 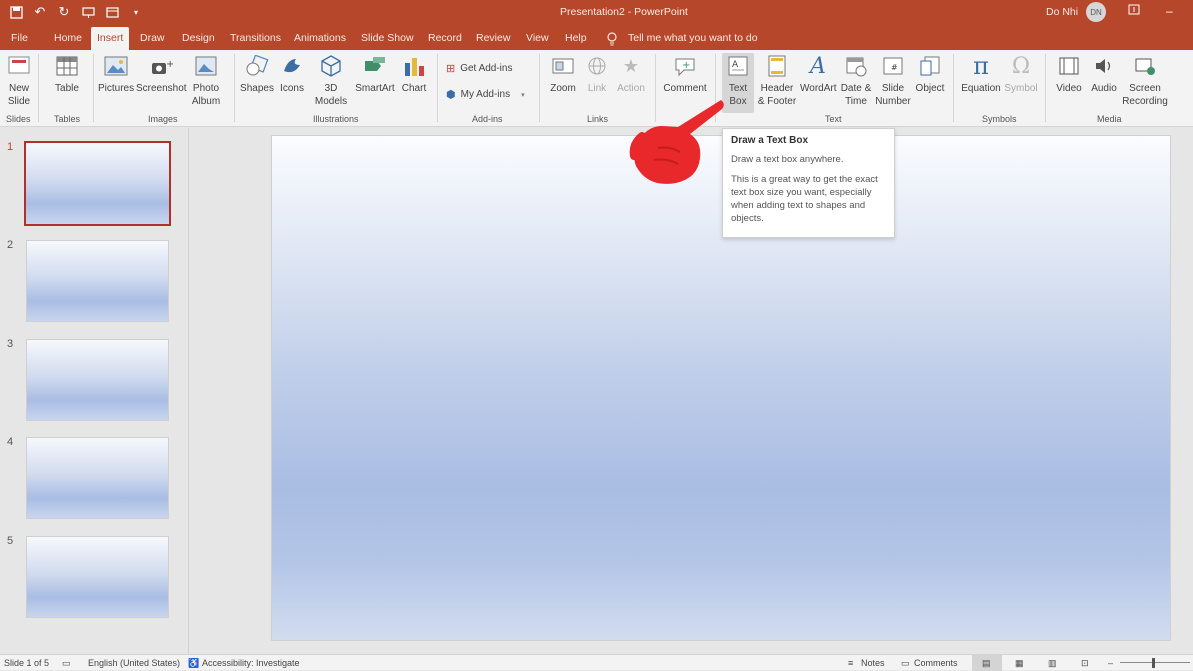 What do you see at coordinates (631, 65) in the screenshot?
I see `star-icon: ★` at bounding box center [631, 65].